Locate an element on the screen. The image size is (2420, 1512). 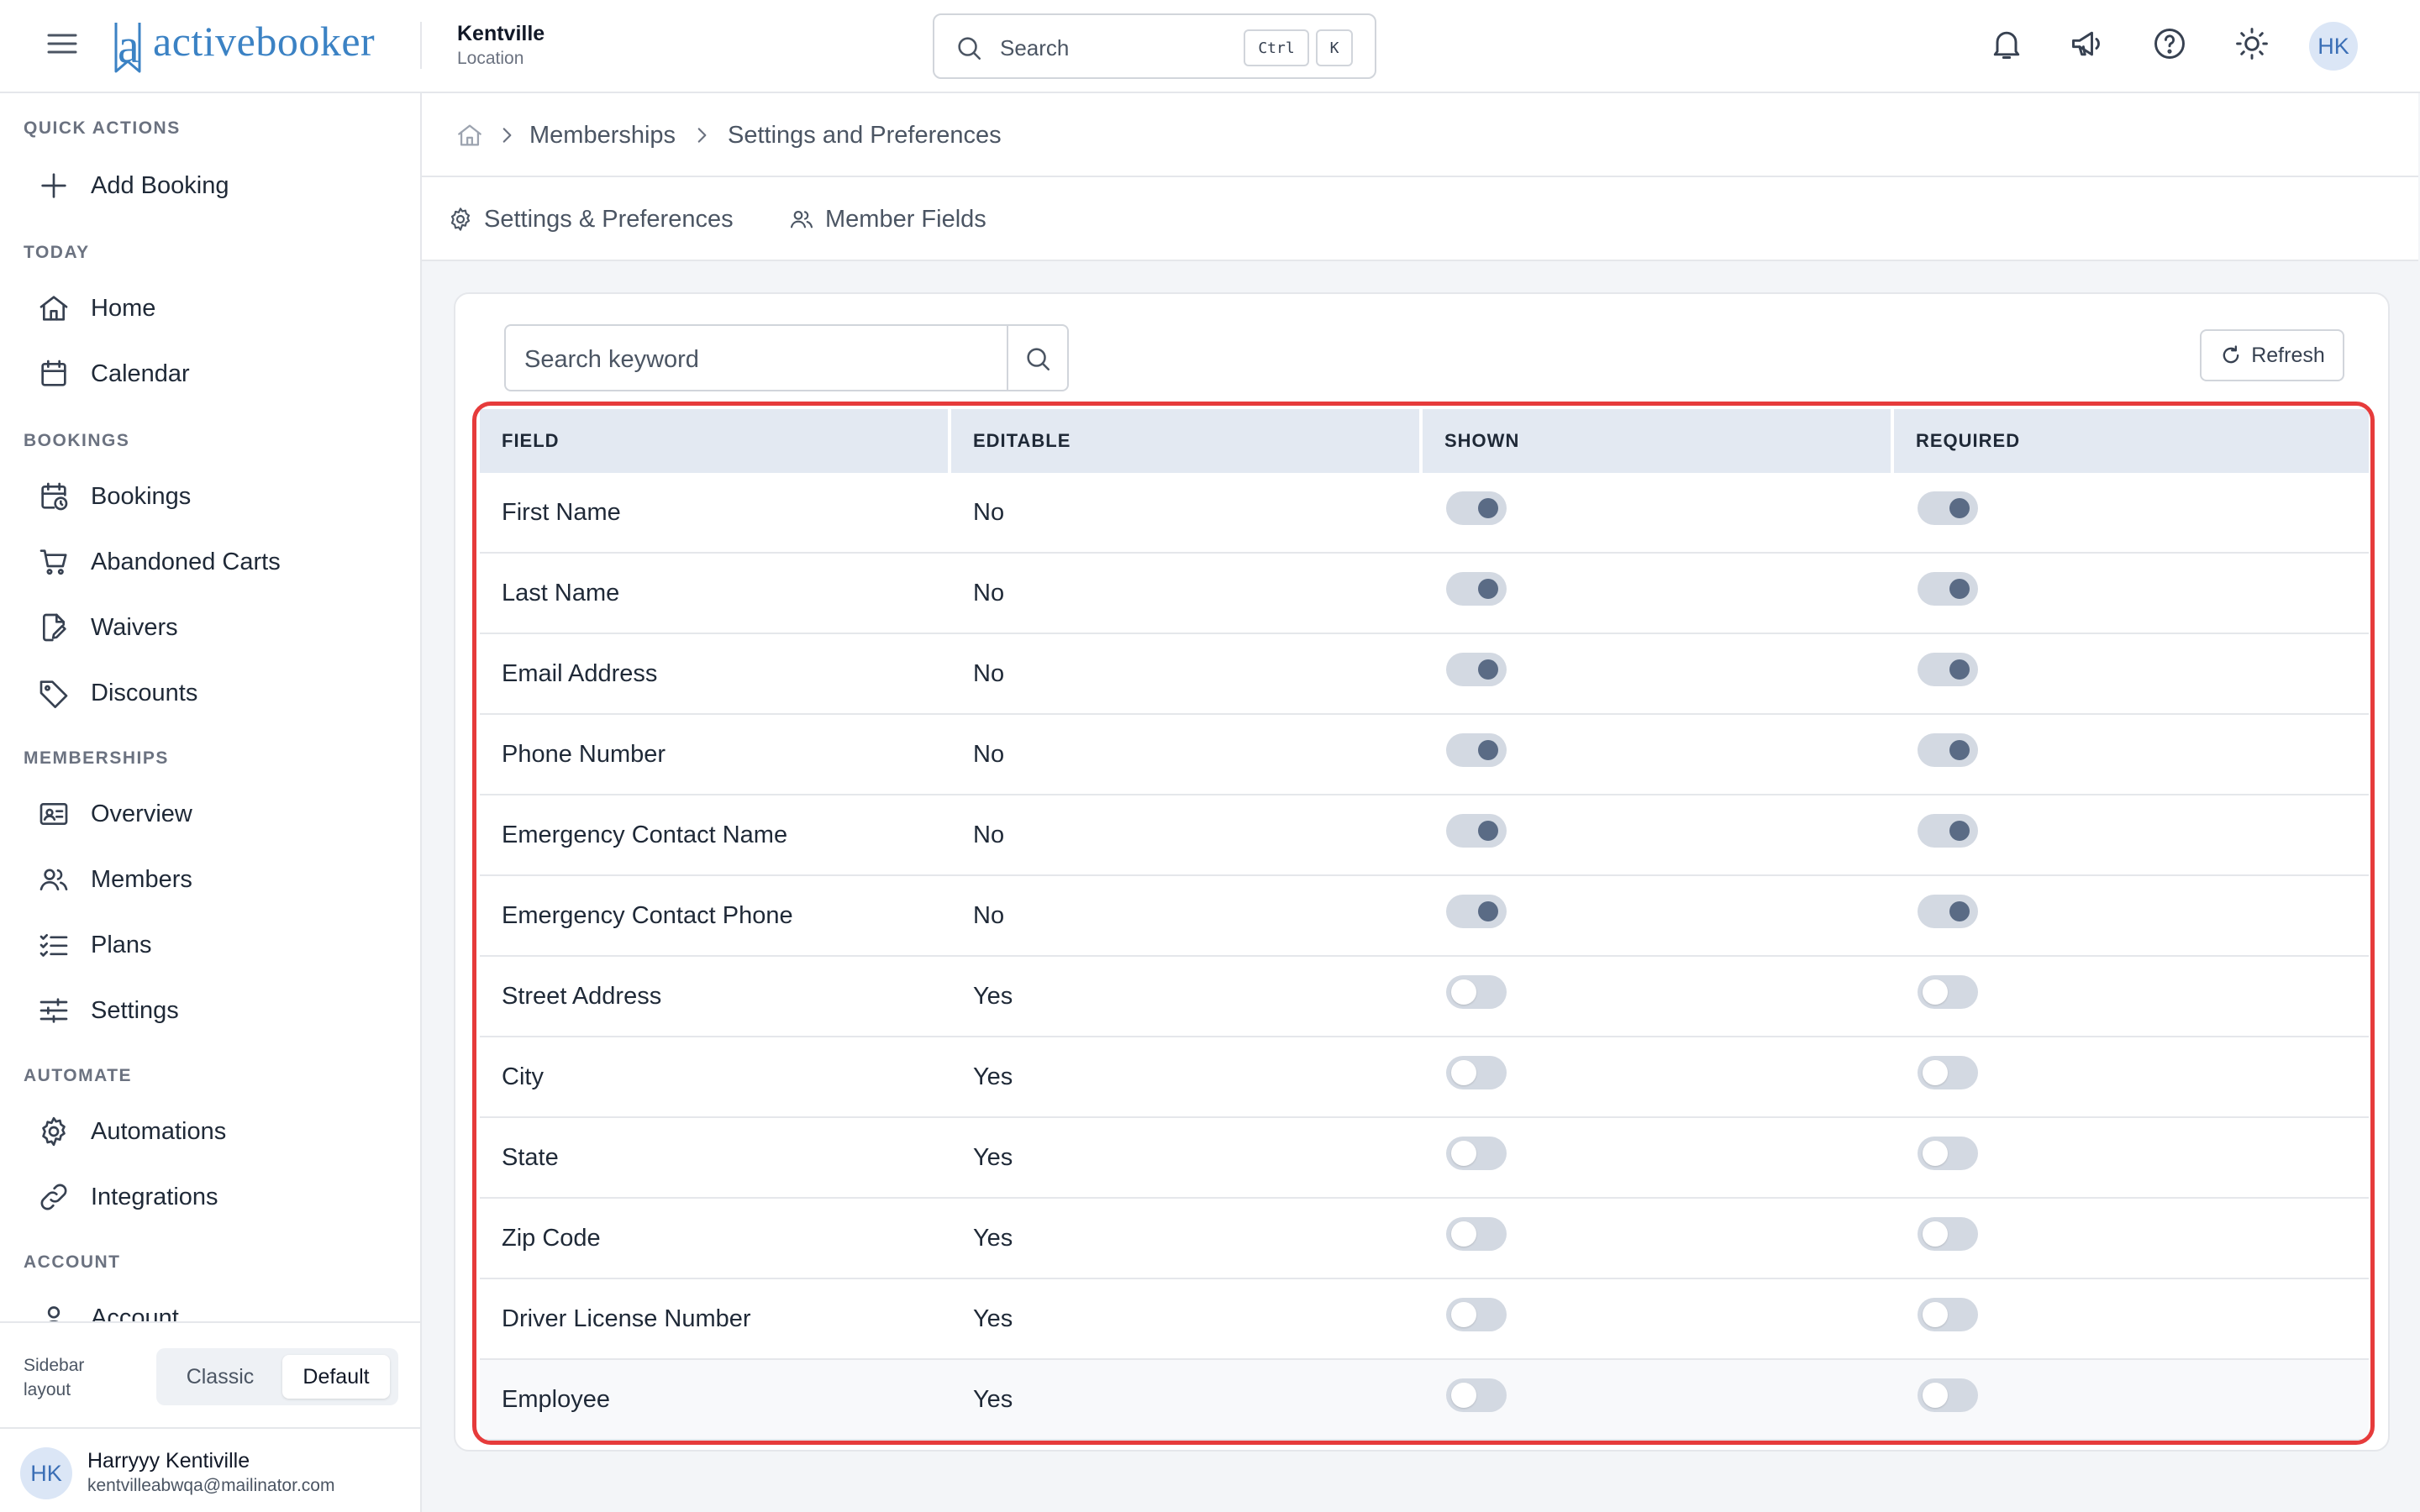
sidebar-item-label: Plans is located at coordinates (121, 944).